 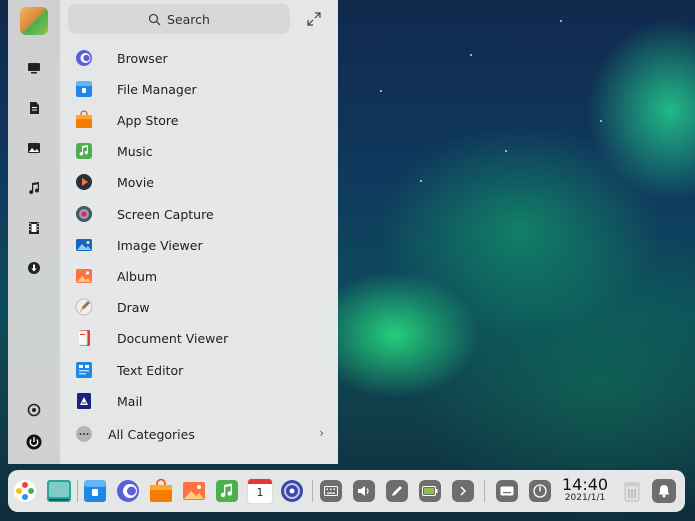 I want to click on monitor-icon, so click(x=34, y=68).